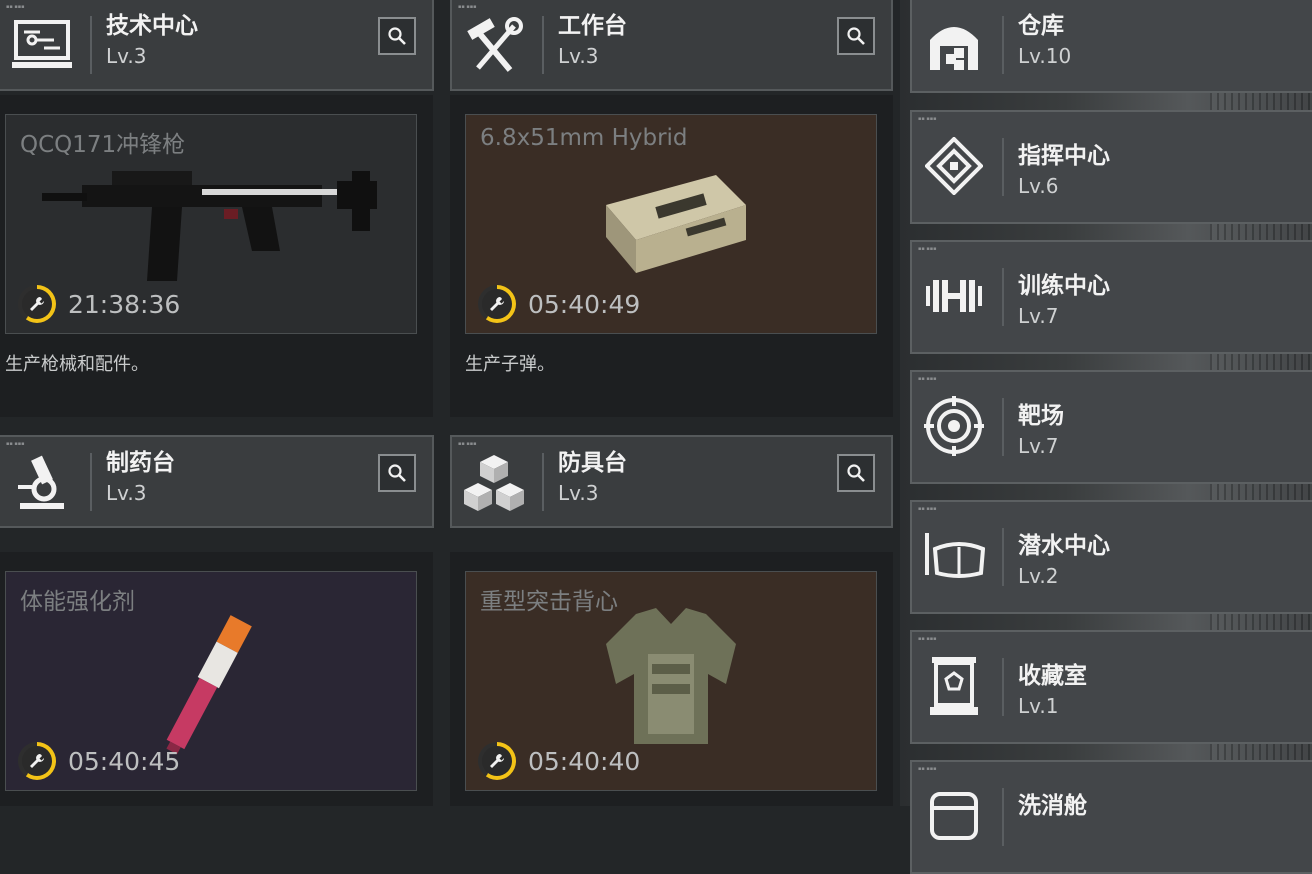  I want to click on warehouse-icon, so click(954, 46).